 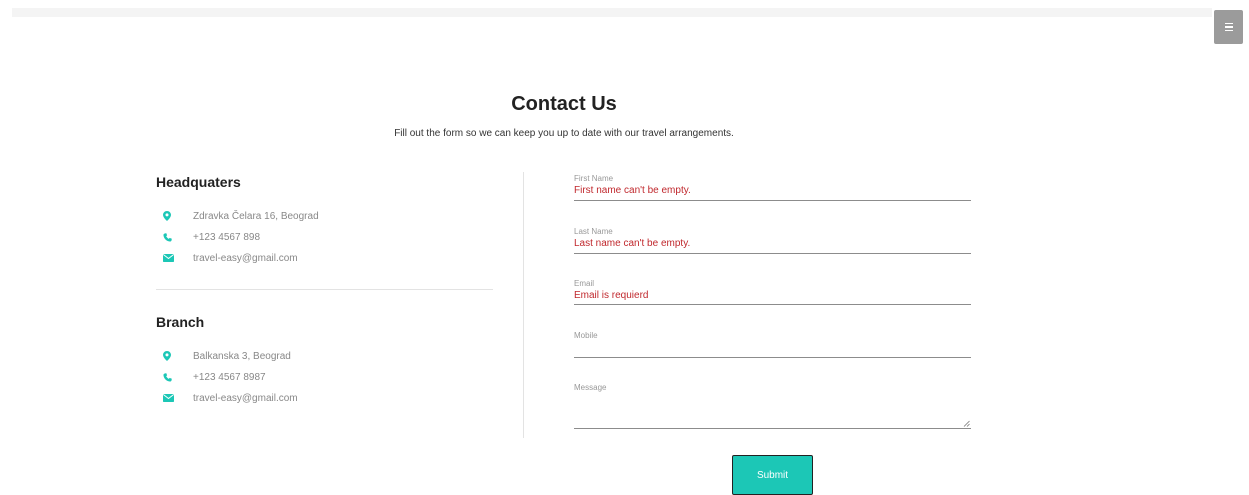 What do you see at coordinates (256, 216) in the screenshot?
I see `hq-address: Zdravka Čelara 16, Beograd` at bounding box center [256, 216].